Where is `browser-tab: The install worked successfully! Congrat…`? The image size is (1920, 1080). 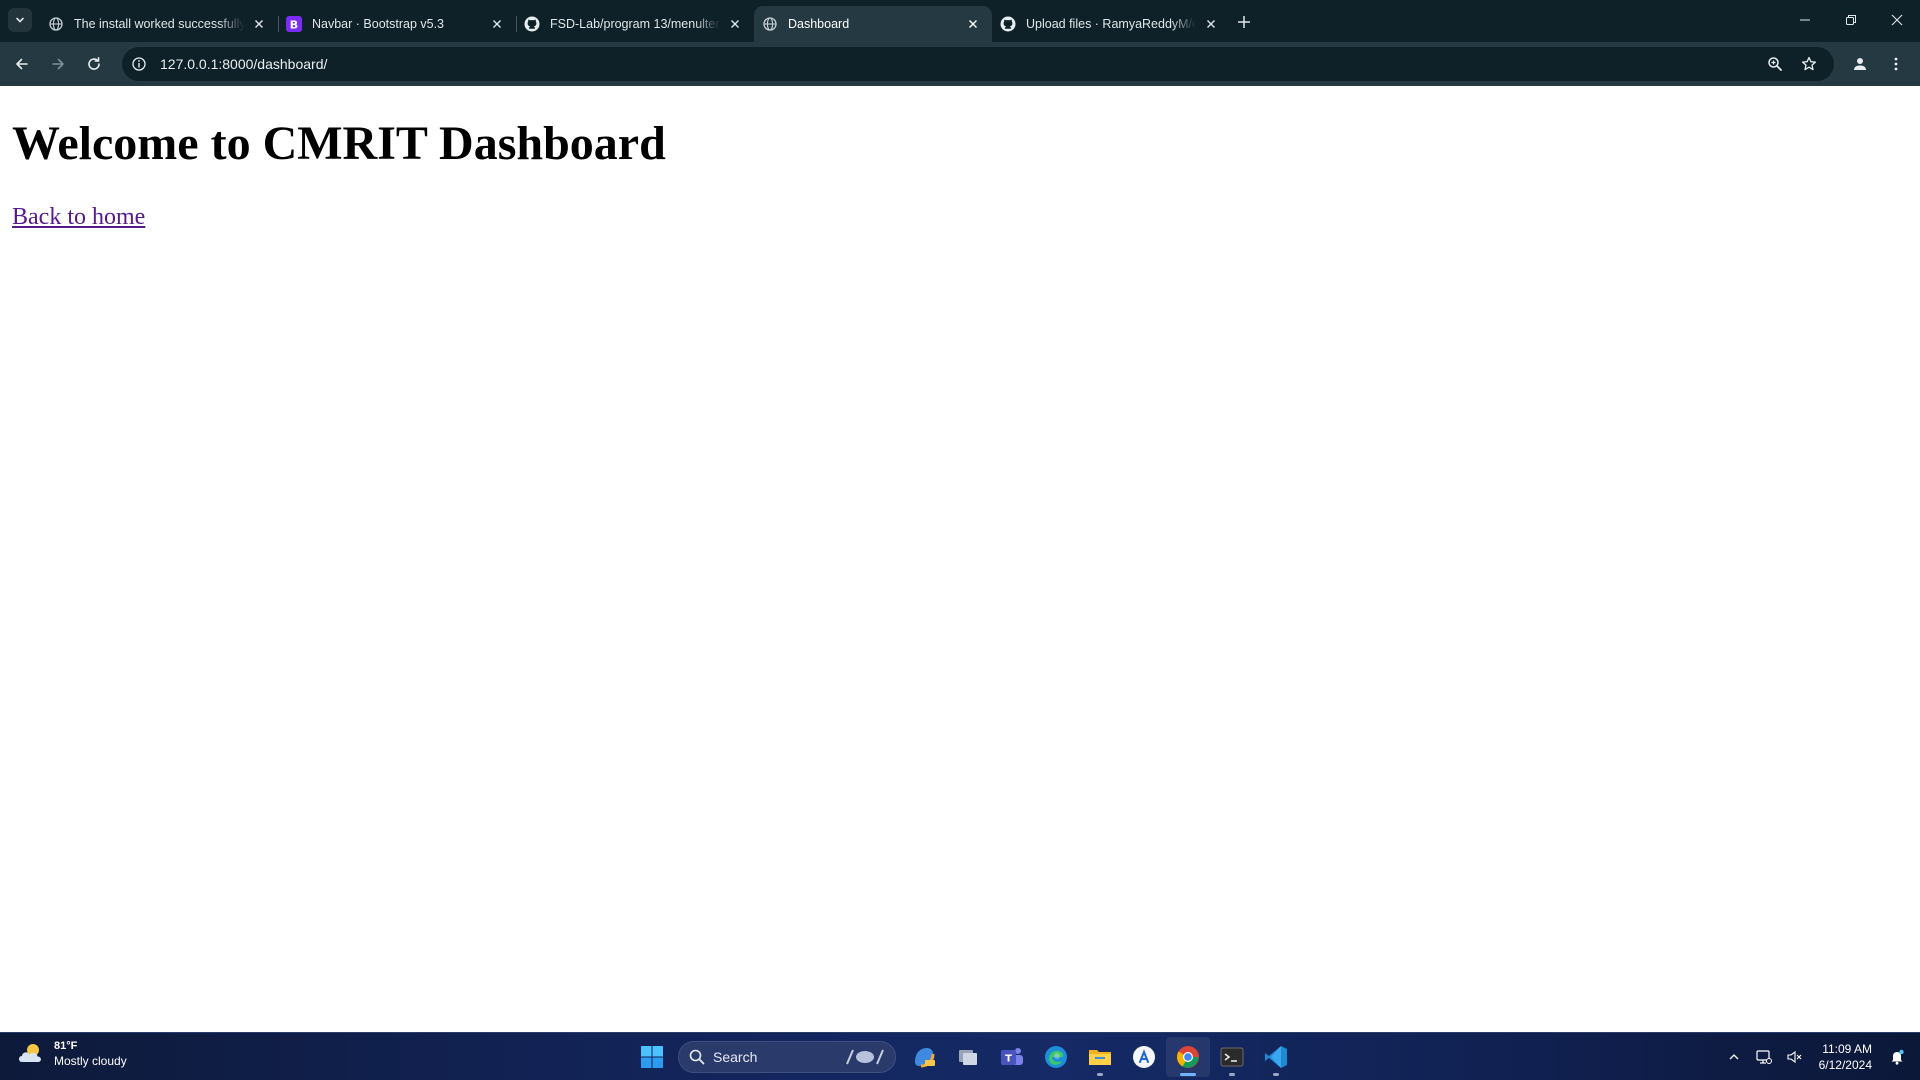
browser-tab: The install worked successfully! Congrat… is located at coordinates (159, 24).